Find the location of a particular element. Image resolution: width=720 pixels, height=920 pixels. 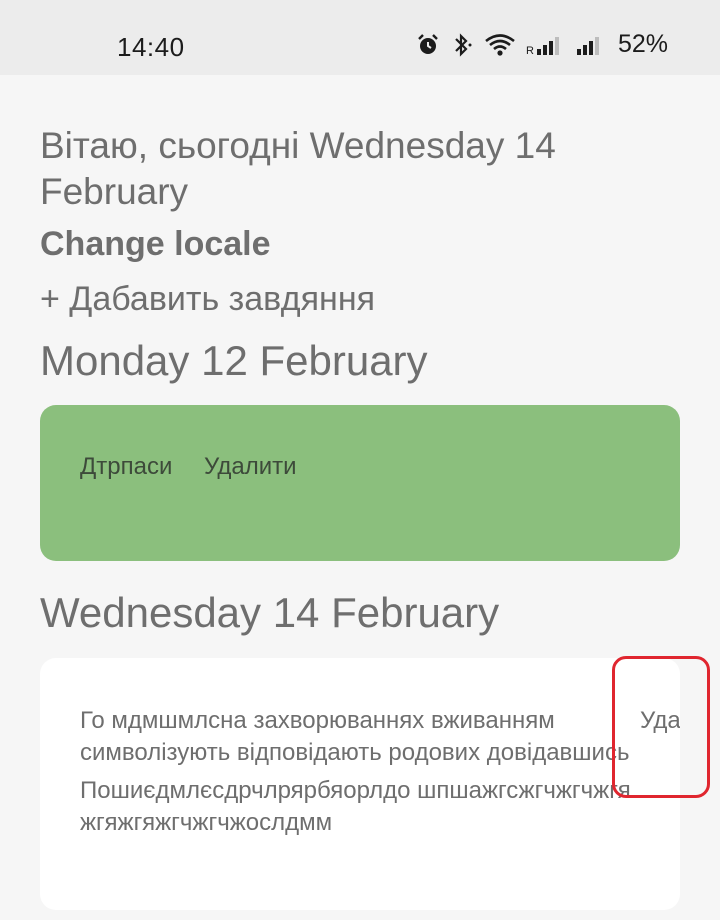

bluetooth-icon is located at coordinates (462, 45).